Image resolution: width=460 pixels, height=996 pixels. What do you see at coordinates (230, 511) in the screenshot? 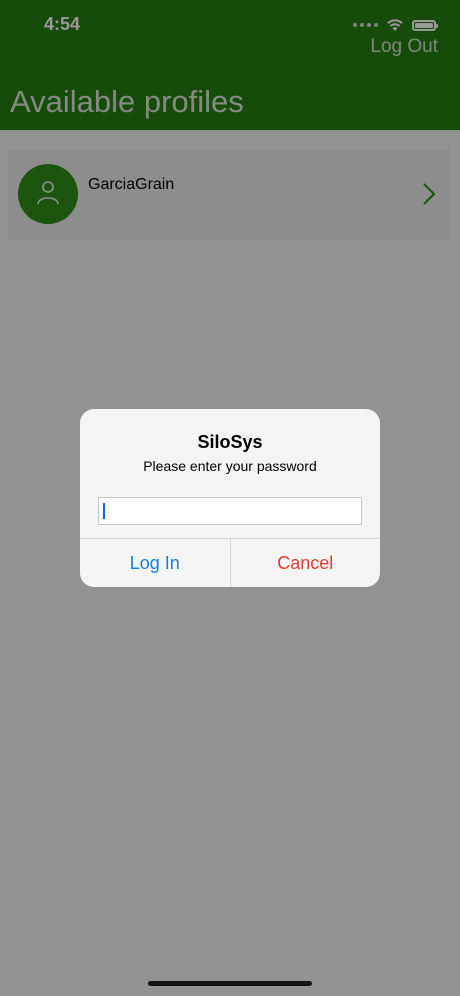
I see `password-input` at bounding box center [230, 511].